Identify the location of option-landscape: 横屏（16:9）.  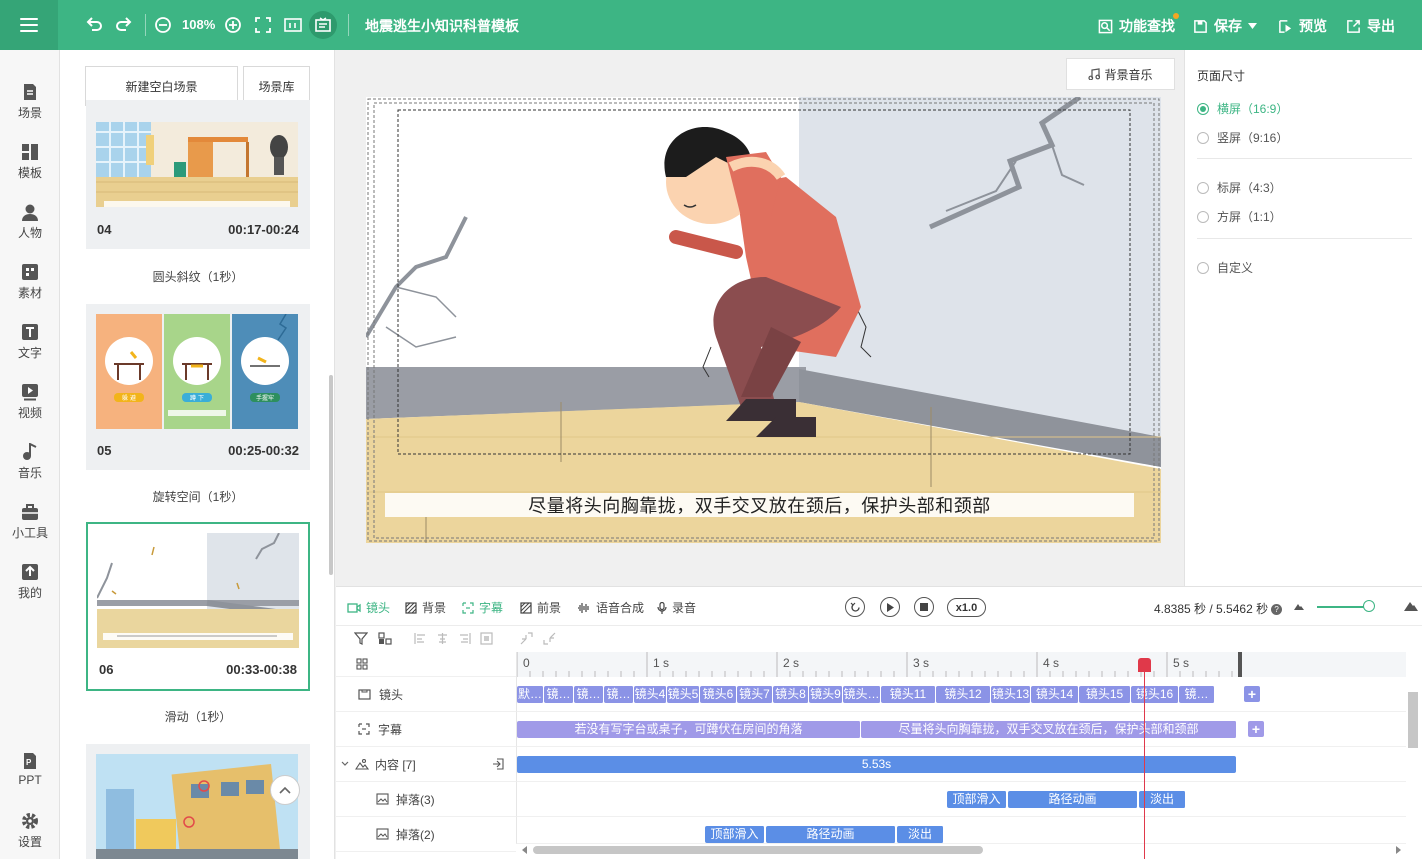
(1242, 108).